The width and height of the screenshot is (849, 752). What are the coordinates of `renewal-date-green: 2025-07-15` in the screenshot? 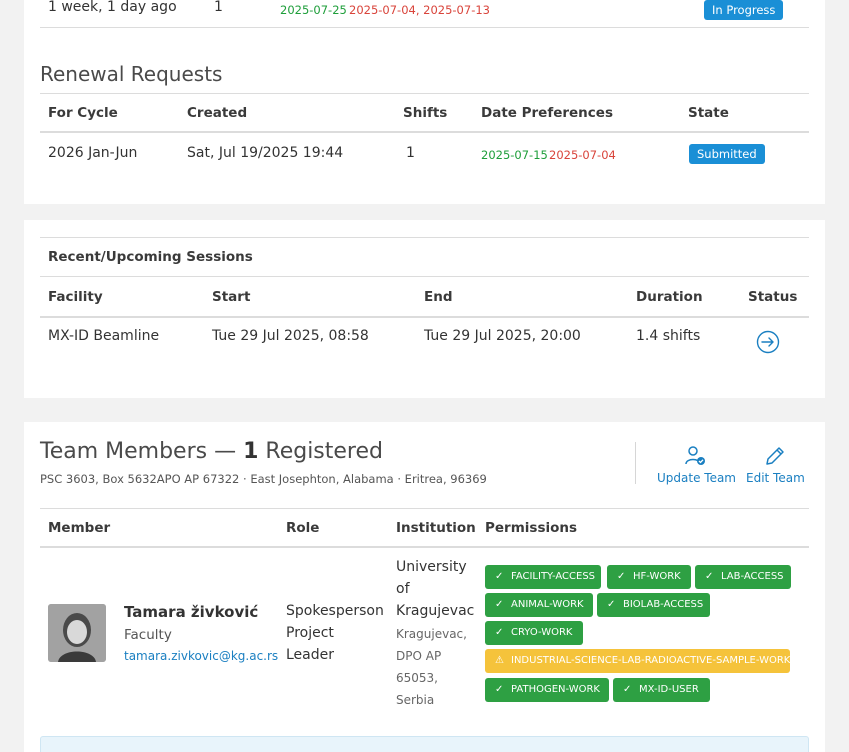 It's located at (514, 155).